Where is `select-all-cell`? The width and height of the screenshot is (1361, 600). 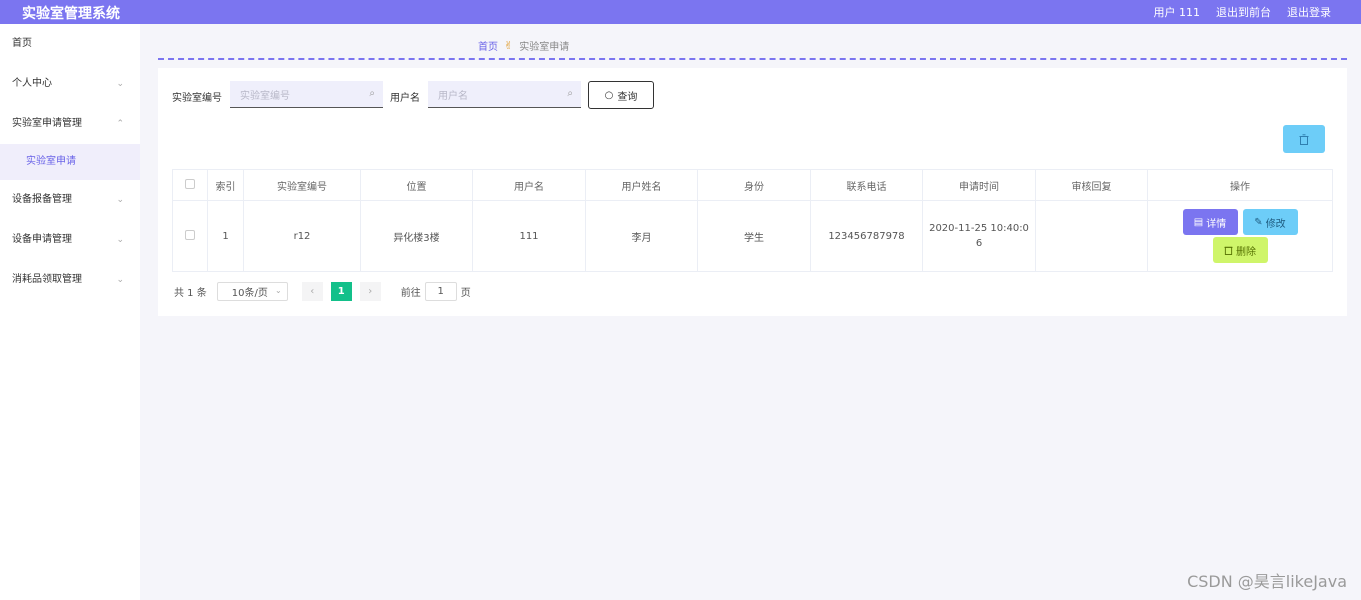
select-all-cell is located at coordinates (190, 185).